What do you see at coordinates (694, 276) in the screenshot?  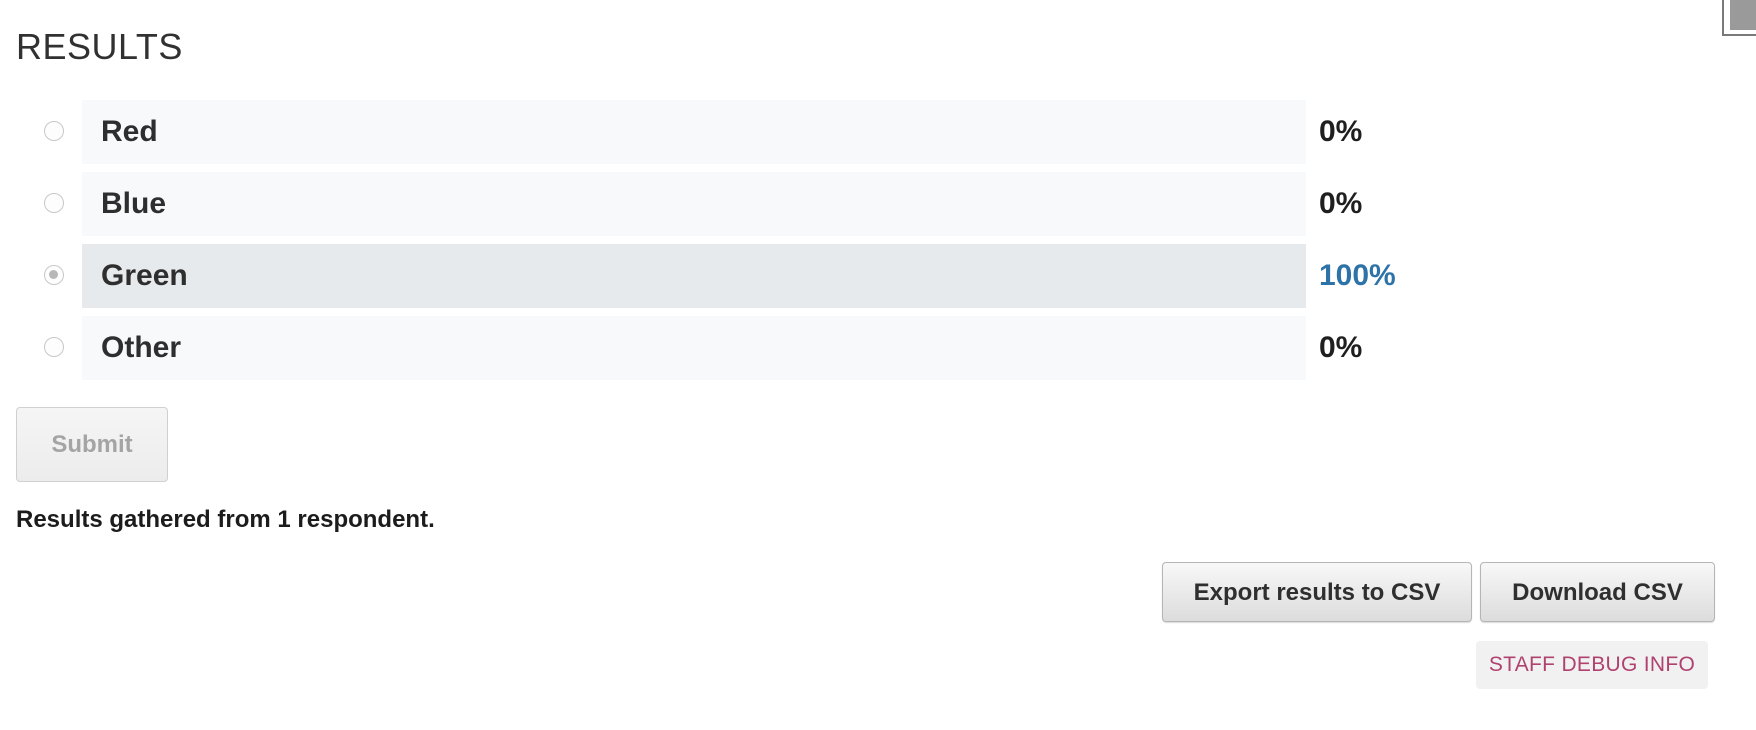 I see `option-result-bar: Green` at bounding box center [694, 276].